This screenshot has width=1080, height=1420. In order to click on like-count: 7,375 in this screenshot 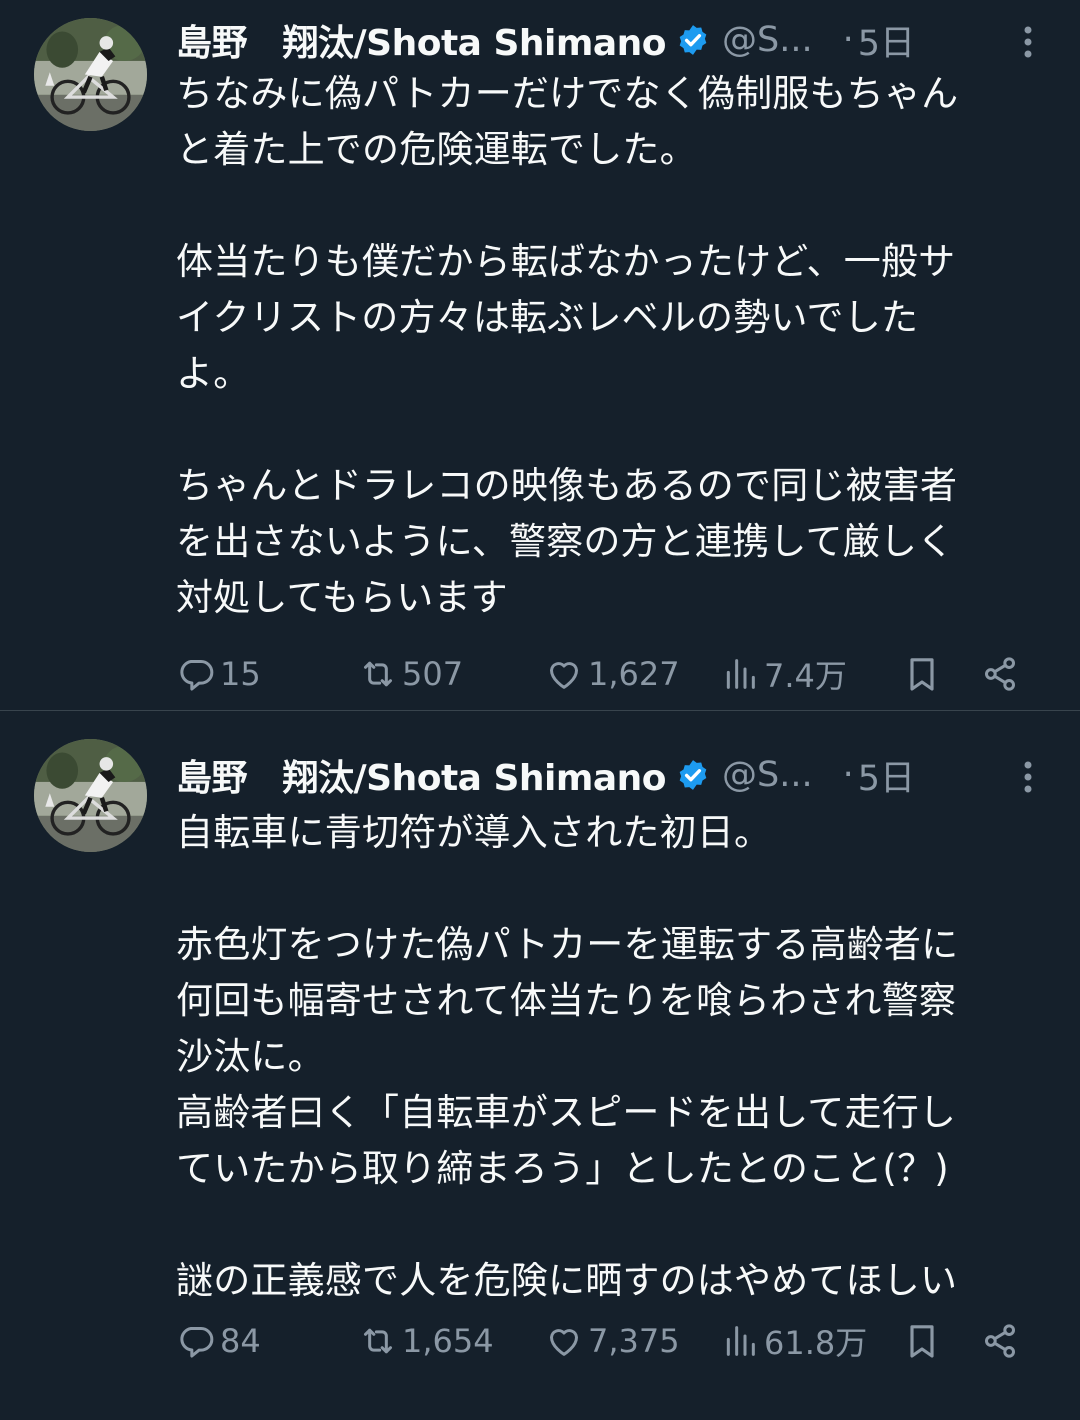, I will do `click(634, 1341)`.